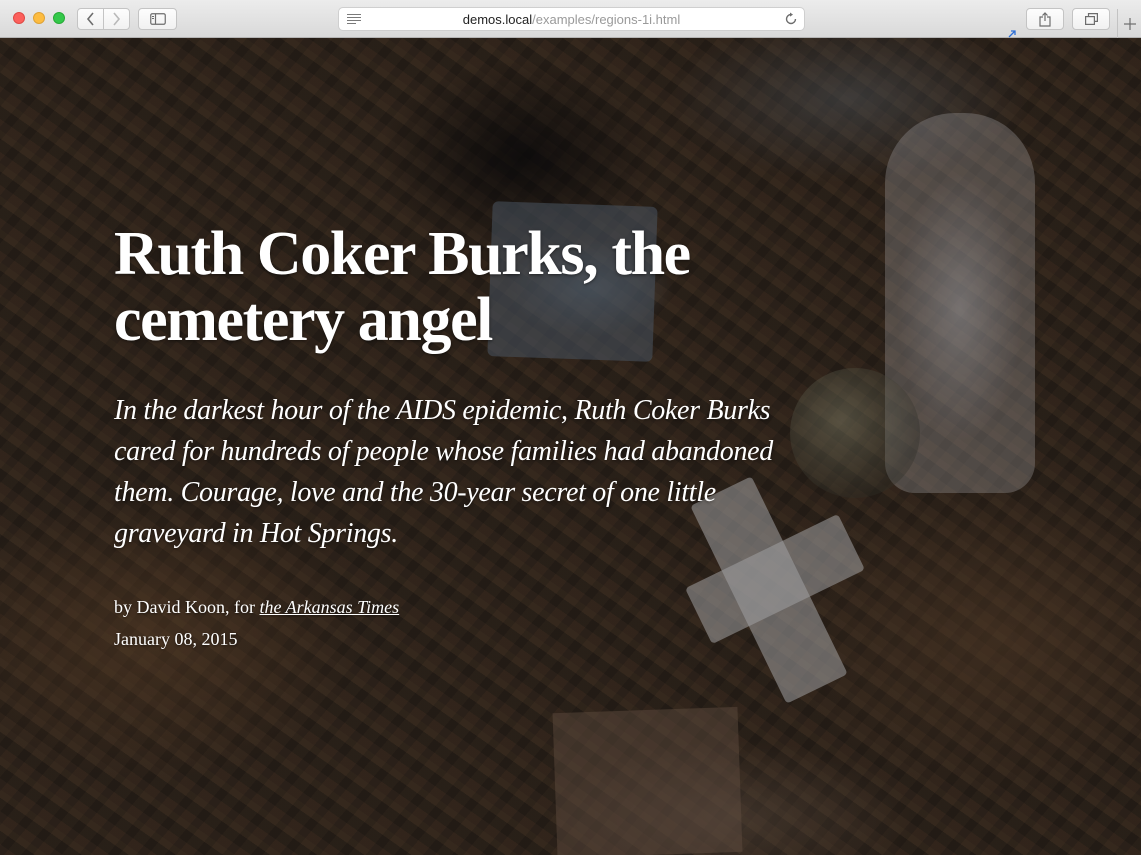 This screenshot has height=855, width=1141. What do you see at coordinates (606, 19) in the screenshot?
I see `url-path: /examples/regions-1i.html` at bounding box center [606, 19].